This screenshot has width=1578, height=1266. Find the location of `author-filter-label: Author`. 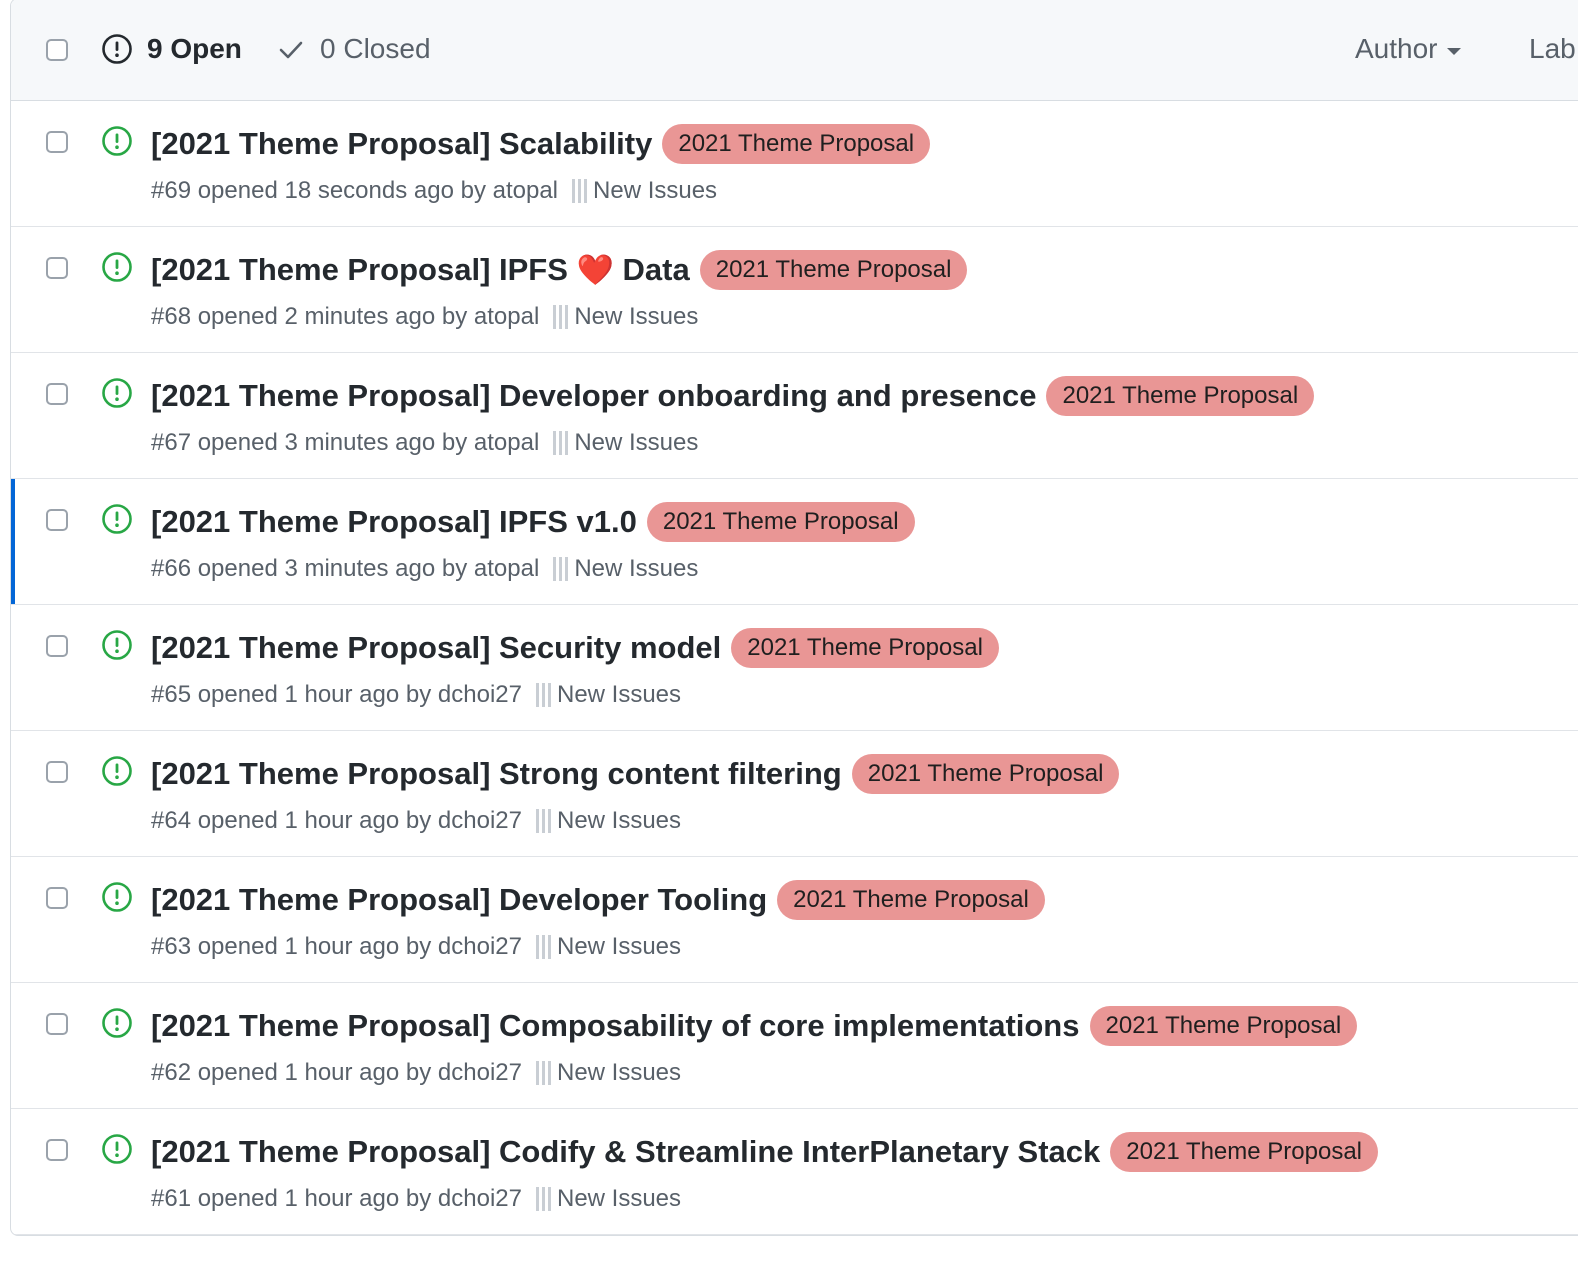

author-filter-label: Author is located at coordinates (1396, 48).